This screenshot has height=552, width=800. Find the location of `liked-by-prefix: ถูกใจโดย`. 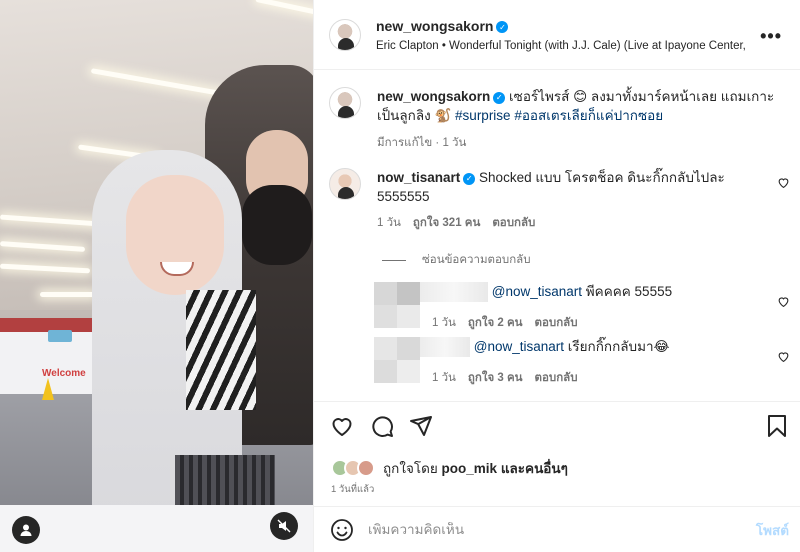

liked-by-prefix: ถูกใจโดย is located at coordinates (410, 468).